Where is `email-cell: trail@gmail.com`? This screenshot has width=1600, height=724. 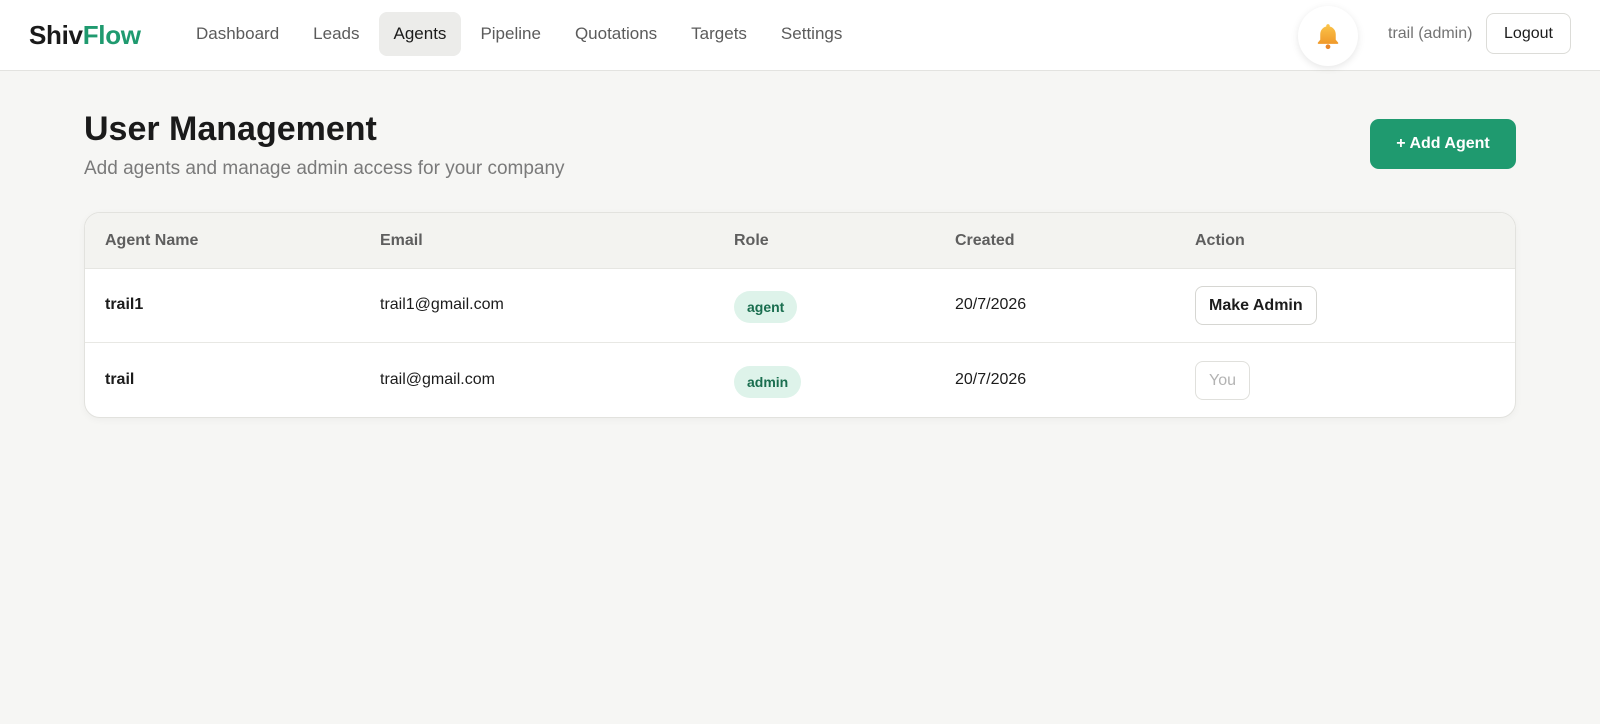 email-cell: trail@gmail.com is located at coordinates (437, 379).